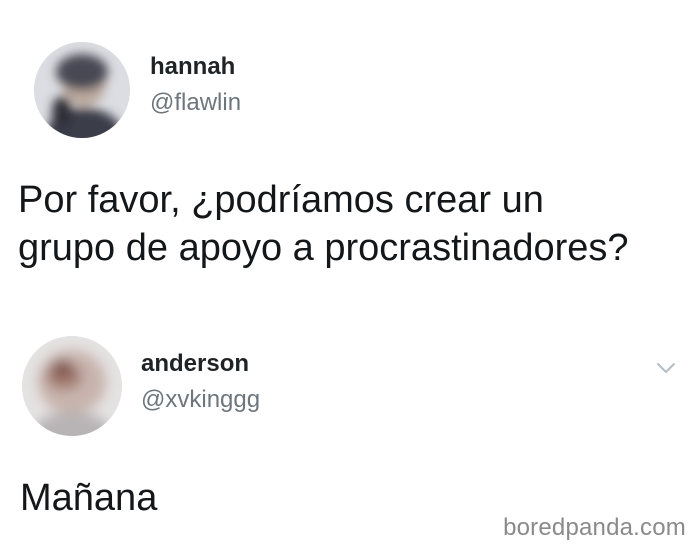 The height and width of the screenshot is (556, 700). Describe the element at coordinates (323, 248) in the screenshot. I see `tweet-text-line: grupo de apoyo a procrastinadores?` at that location.